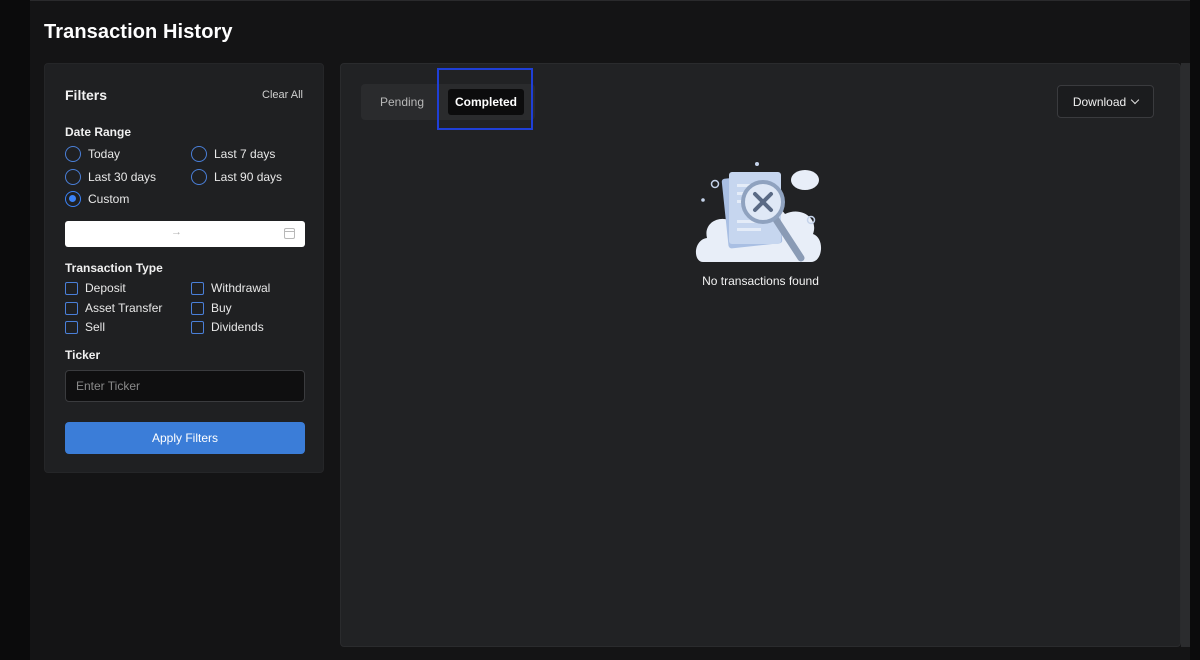  Describe the element at coordinates (95, 327) in the screenshot. I see `checkbox-label: Sell` at that location.